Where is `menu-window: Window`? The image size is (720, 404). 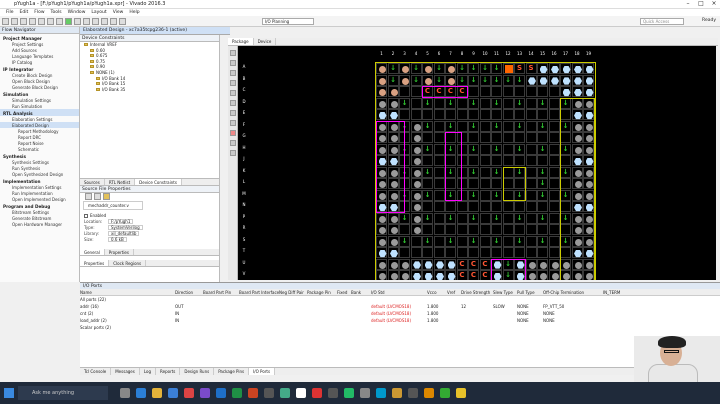
menu-window: Window is located at coordinates (77, 12).